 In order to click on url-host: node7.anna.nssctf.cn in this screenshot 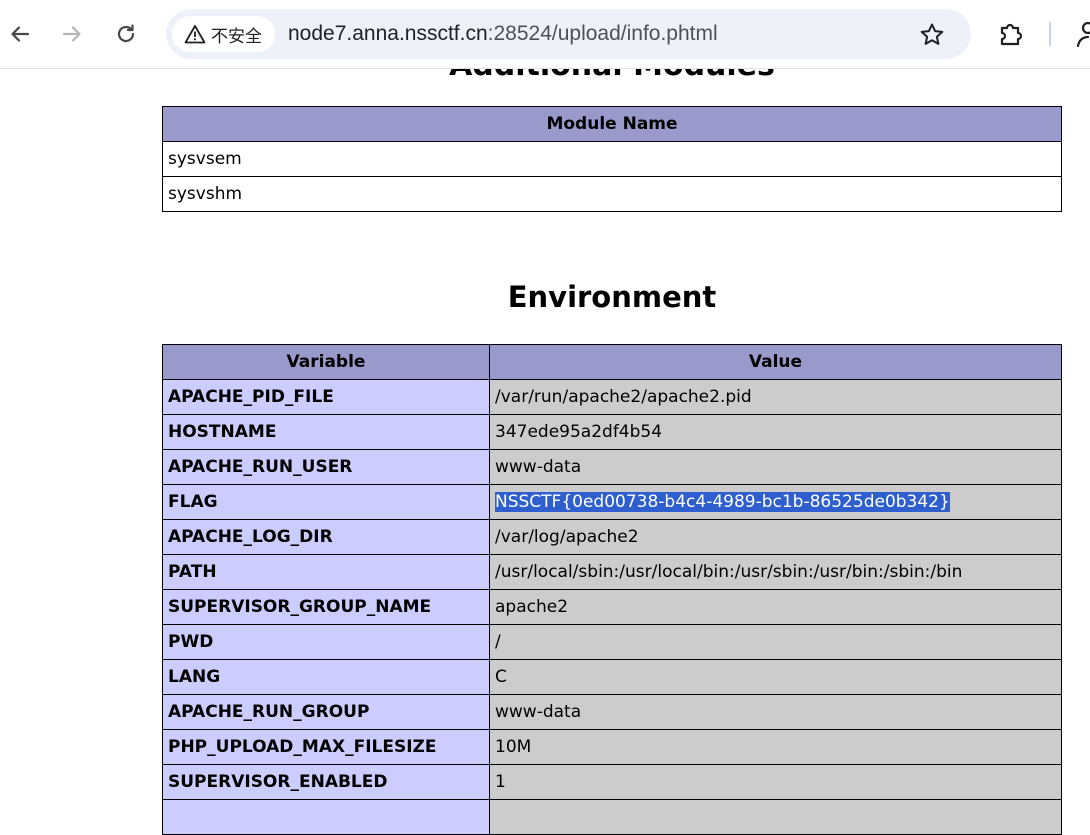, I will do `click(388, 33)`.